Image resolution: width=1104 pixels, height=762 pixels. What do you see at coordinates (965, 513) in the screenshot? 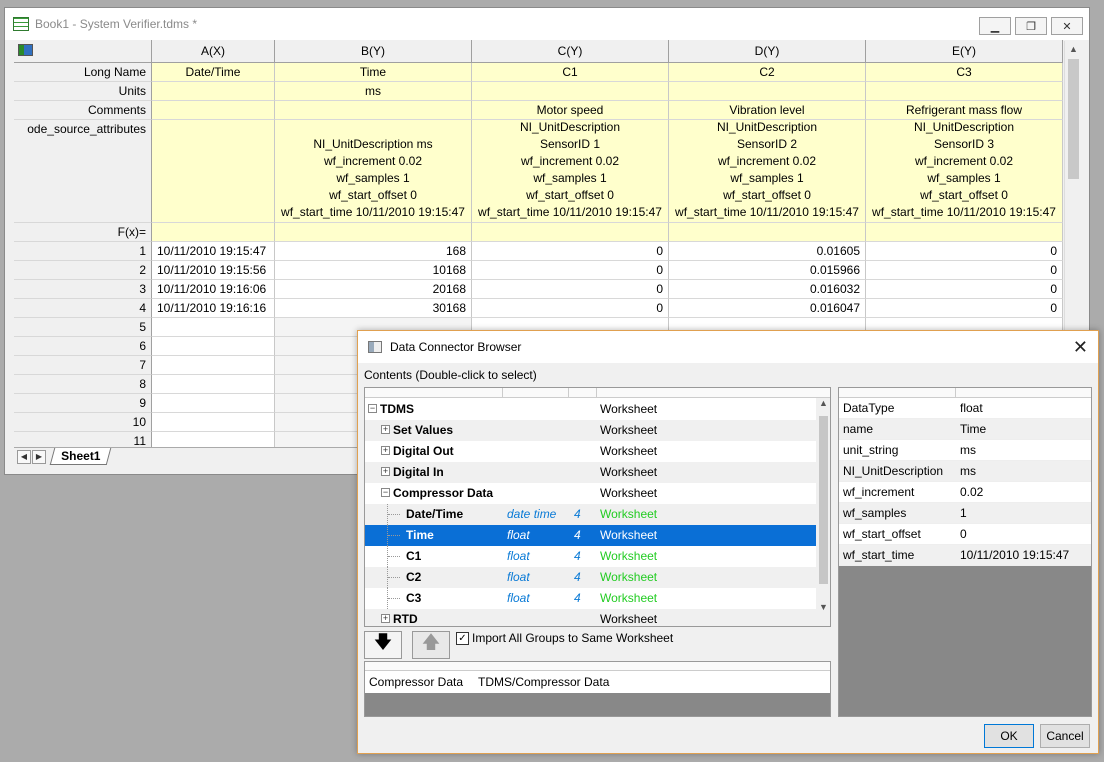
I see `property-row: wf_samples 1` at bounding box center [965, 513].